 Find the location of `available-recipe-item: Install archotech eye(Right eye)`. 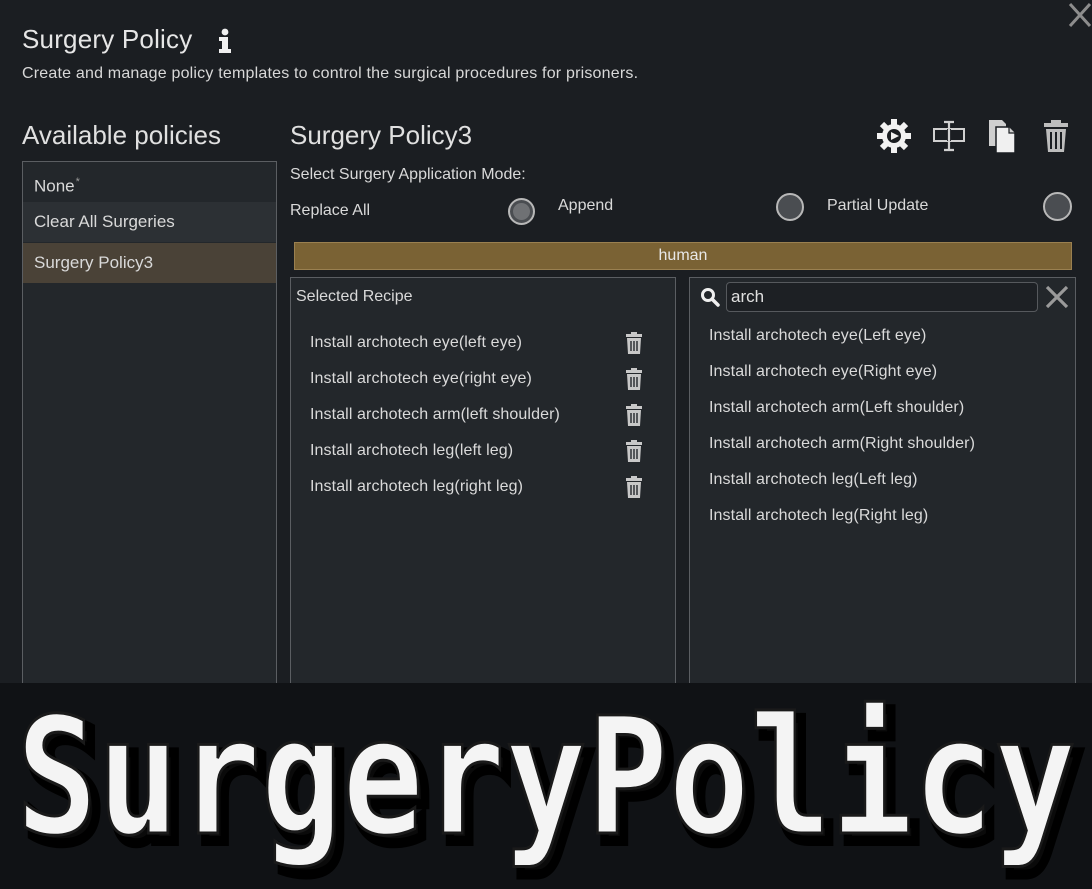

available-recipe-item: Install archotech eye(Right eye) is located at coordinates (823, 372).